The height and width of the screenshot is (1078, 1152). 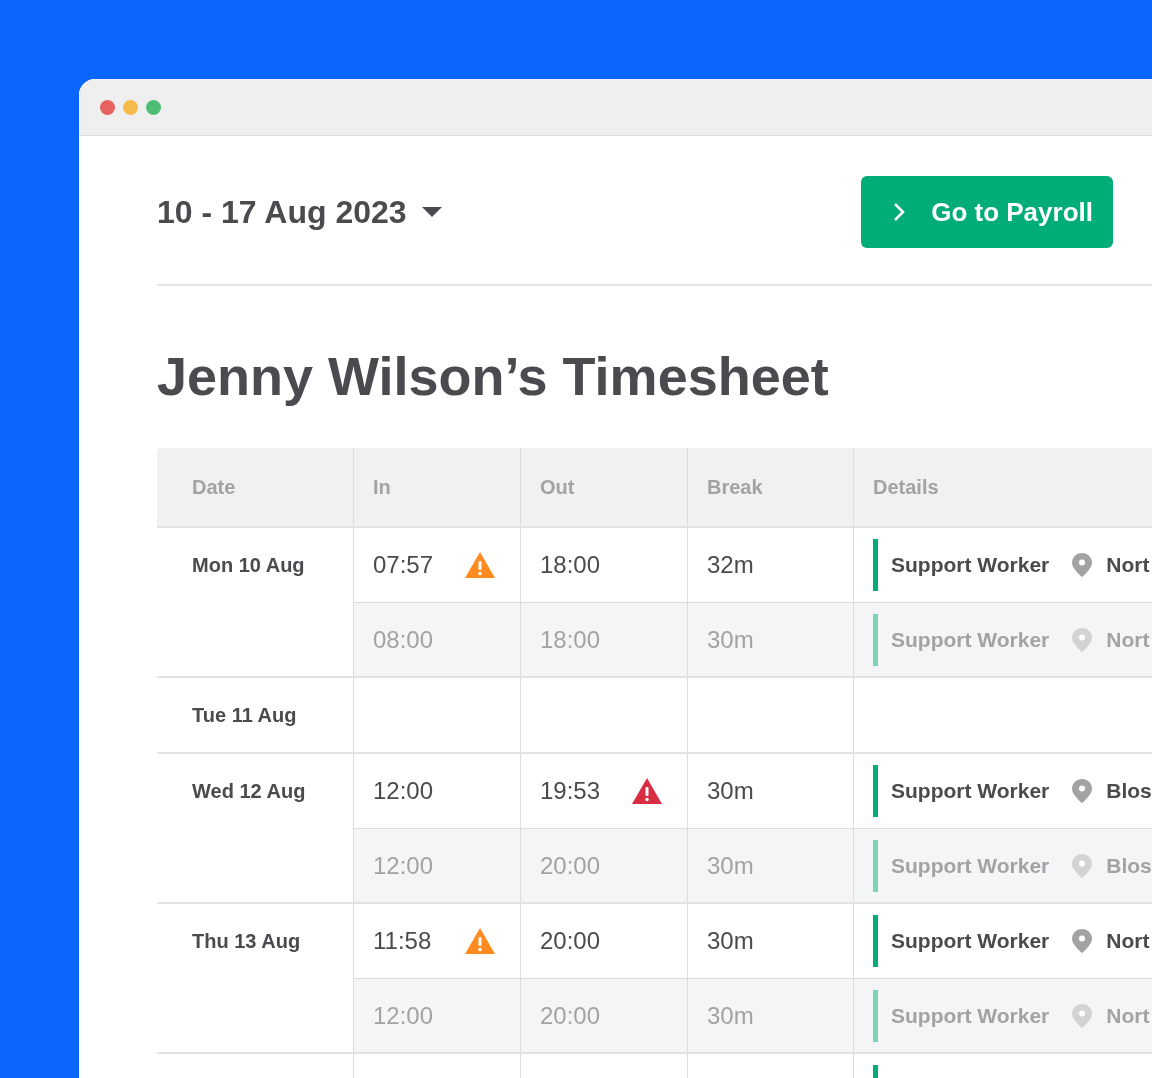 I want to click on date-text: Thu 13 Aug, so click(x=246, y=941).